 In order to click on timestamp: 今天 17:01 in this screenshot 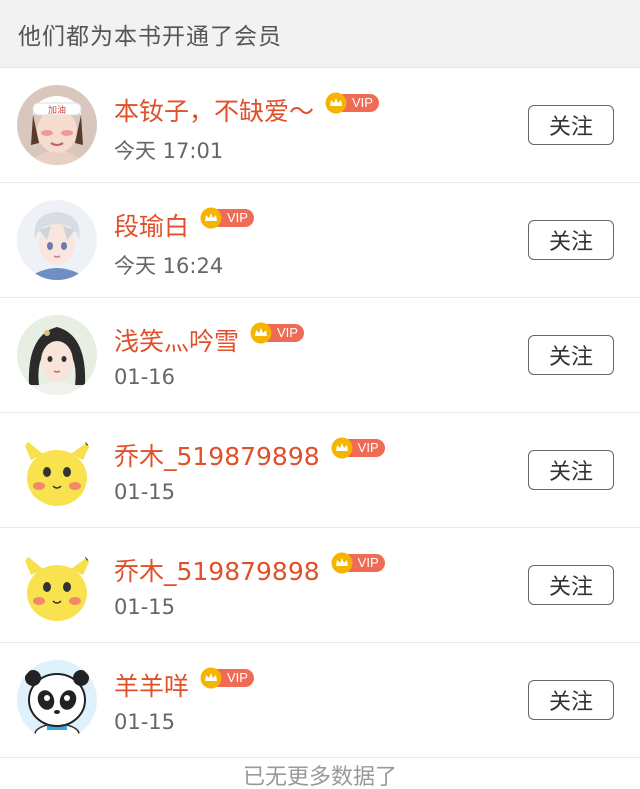, I will do `click(169, 151)`.